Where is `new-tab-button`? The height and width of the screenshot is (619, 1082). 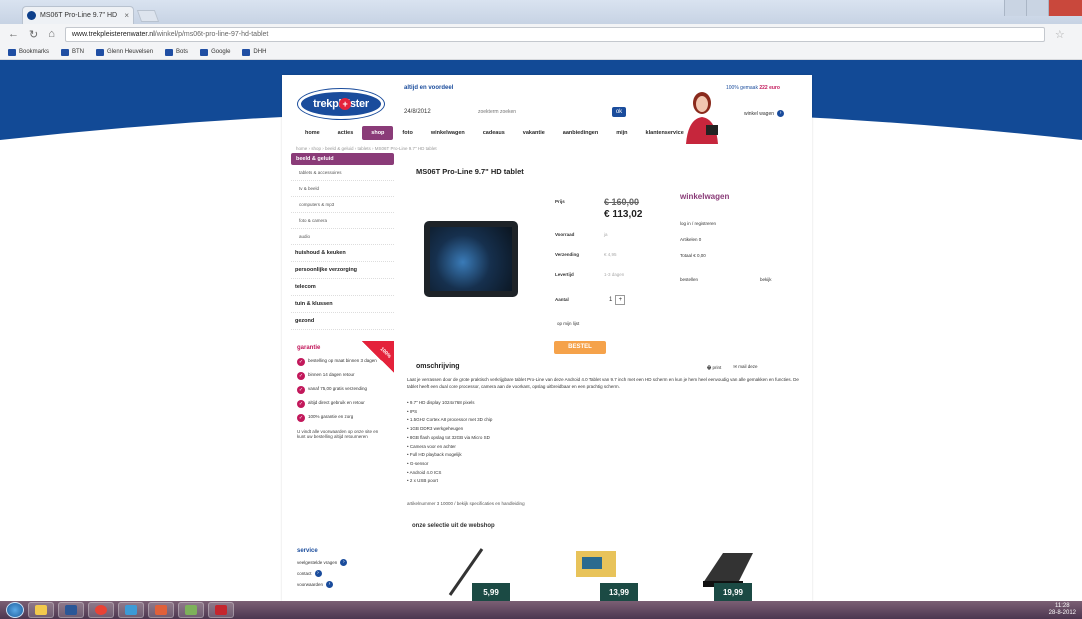 new-tab-button is located at coordinates (148, 16).